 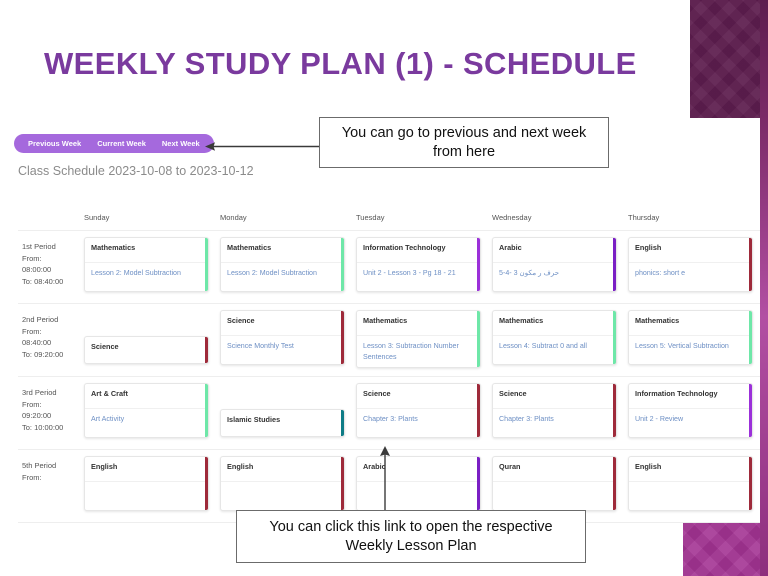 What do you see at coordinates (181, 143) in the screenshot?
I see `next-week-button: Next Week` at bounding box center [181, 143].